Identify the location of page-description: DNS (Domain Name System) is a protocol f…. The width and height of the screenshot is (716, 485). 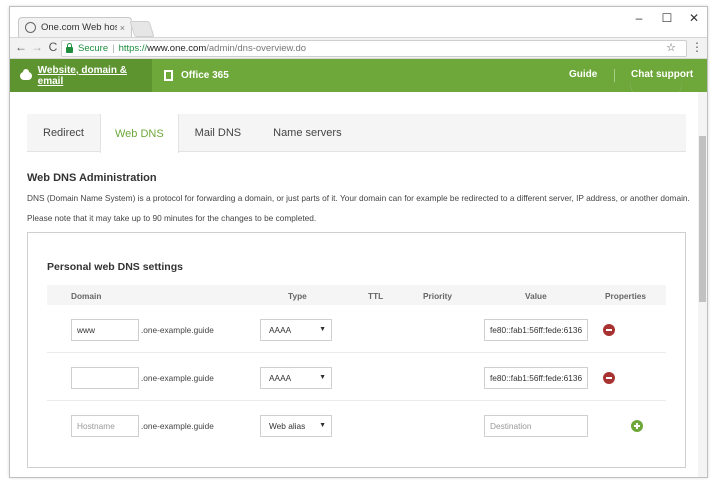
(358, 198).